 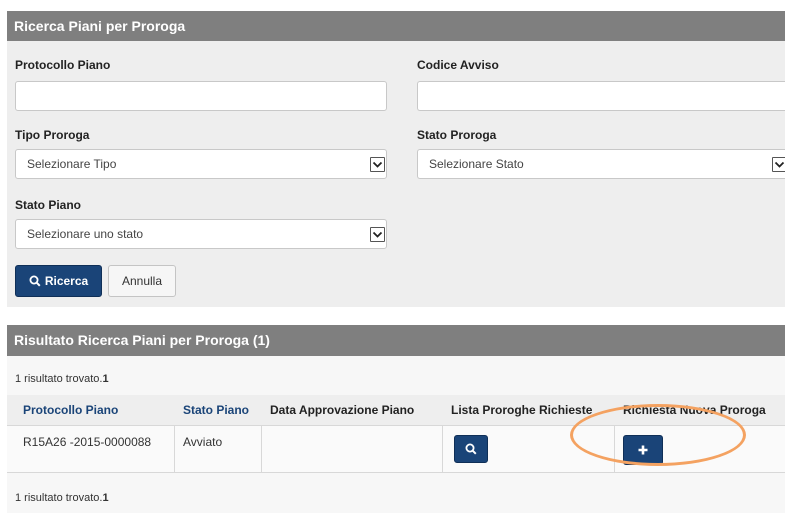 What do you see at coordinates (396, 340) in the screenshot?
I see `results-panel-title: Risultato Ricerca Piani per Proroga (1)` at bounding box center [396, 340].